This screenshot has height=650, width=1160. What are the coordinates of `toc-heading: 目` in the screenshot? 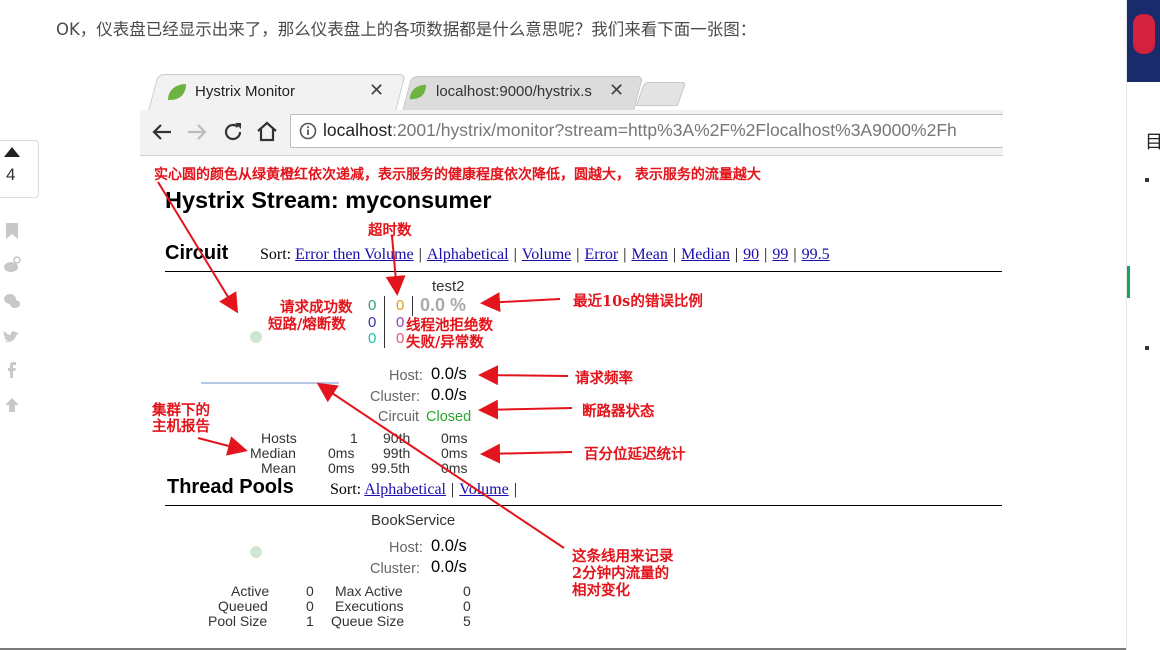 It's located at (1152, 142).